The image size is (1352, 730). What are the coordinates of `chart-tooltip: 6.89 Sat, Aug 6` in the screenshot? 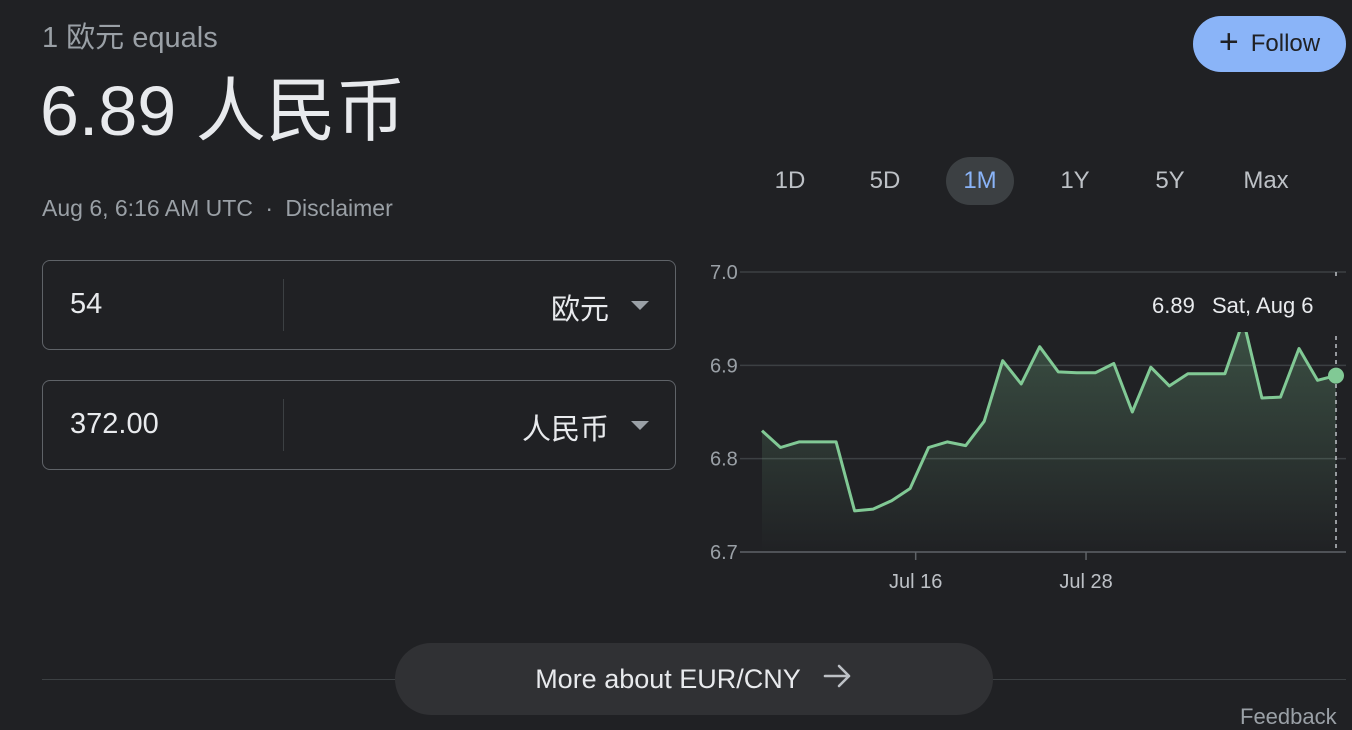 It's located at (1244, 306).